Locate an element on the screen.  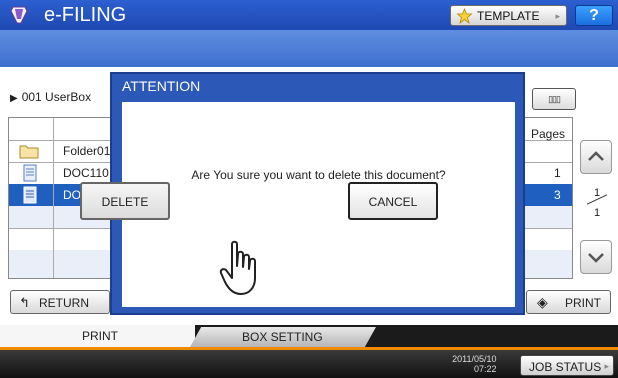
job-status-button: JOB STATUS ▸ is located at coordinates (567, 365).